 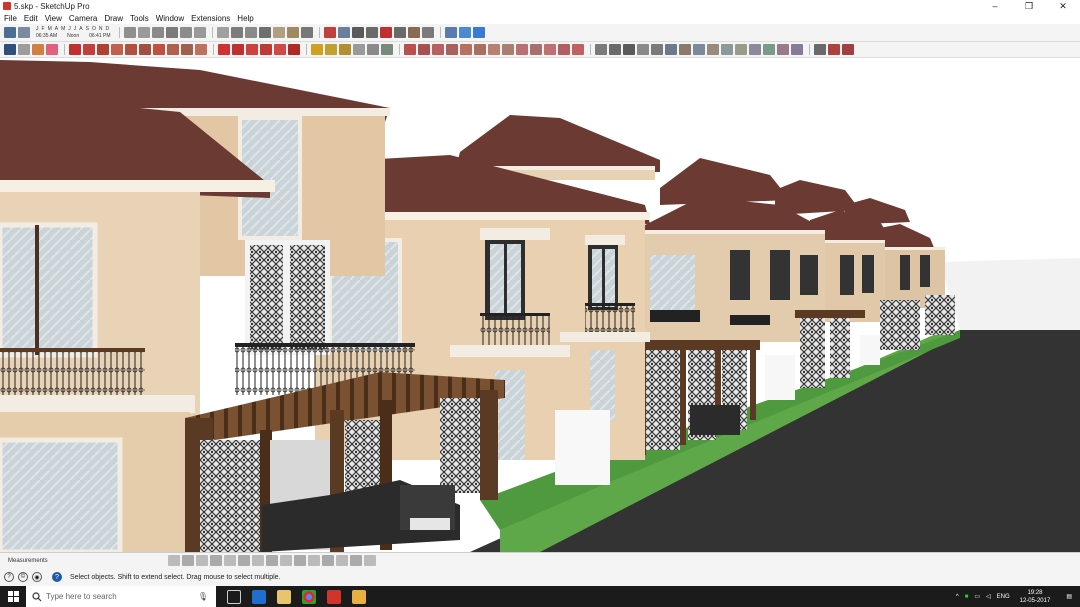 What do you see at coordinates (89, 49) in the screenshot?
I see `freehand-icon` at bounding box center [89, 49].